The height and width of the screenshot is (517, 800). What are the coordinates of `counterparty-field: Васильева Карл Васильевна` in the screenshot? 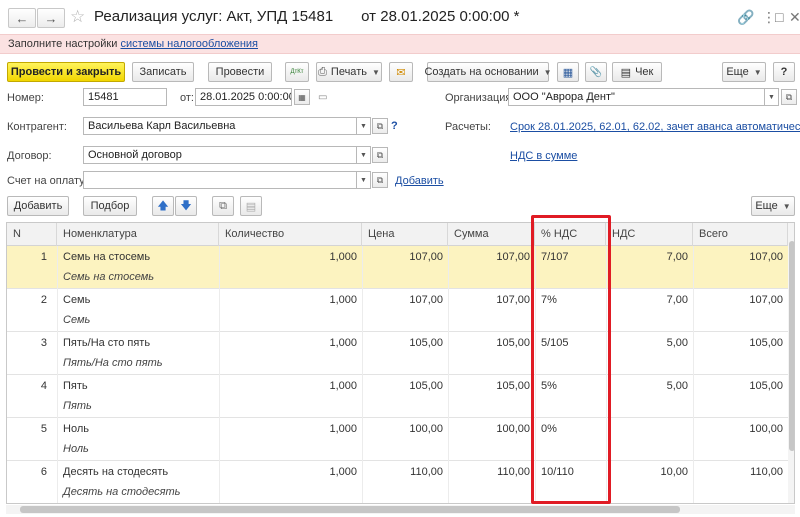 It's located at (220, 126).